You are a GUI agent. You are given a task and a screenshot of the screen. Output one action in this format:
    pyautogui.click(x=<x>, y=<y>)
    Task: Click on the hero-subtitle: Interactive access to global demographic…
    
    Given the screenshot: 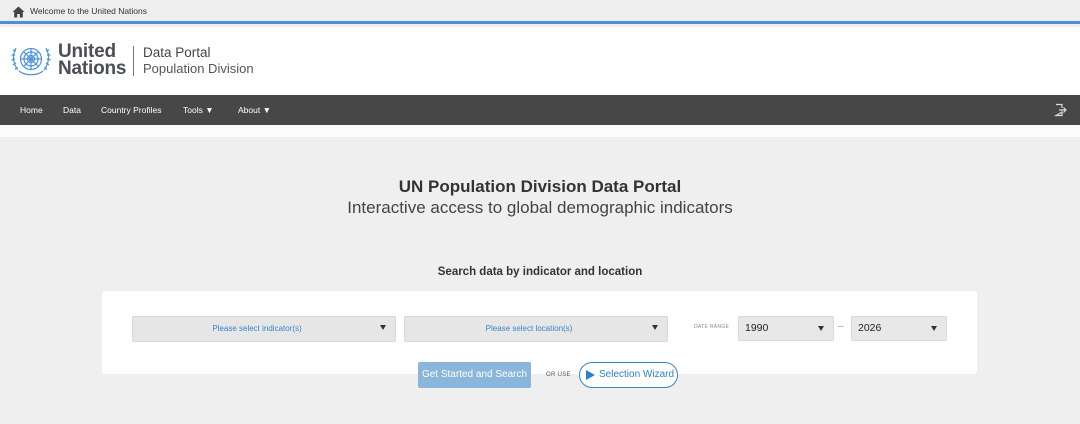 What is the action you would take?
    pyautogui.click(x=540, y=207)
    